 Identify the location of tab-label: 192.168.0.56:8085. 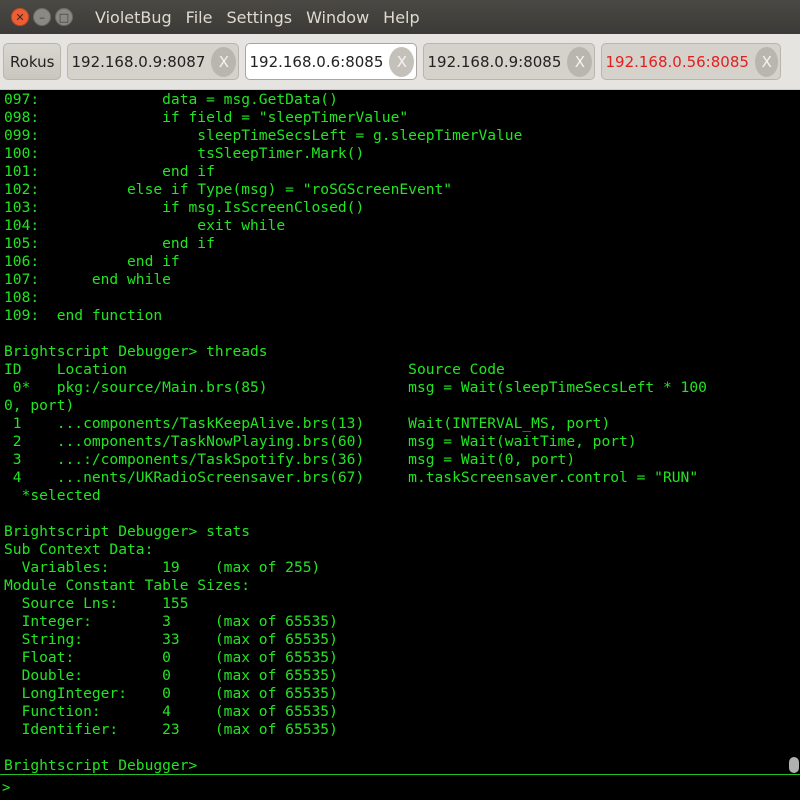
(677, 61).